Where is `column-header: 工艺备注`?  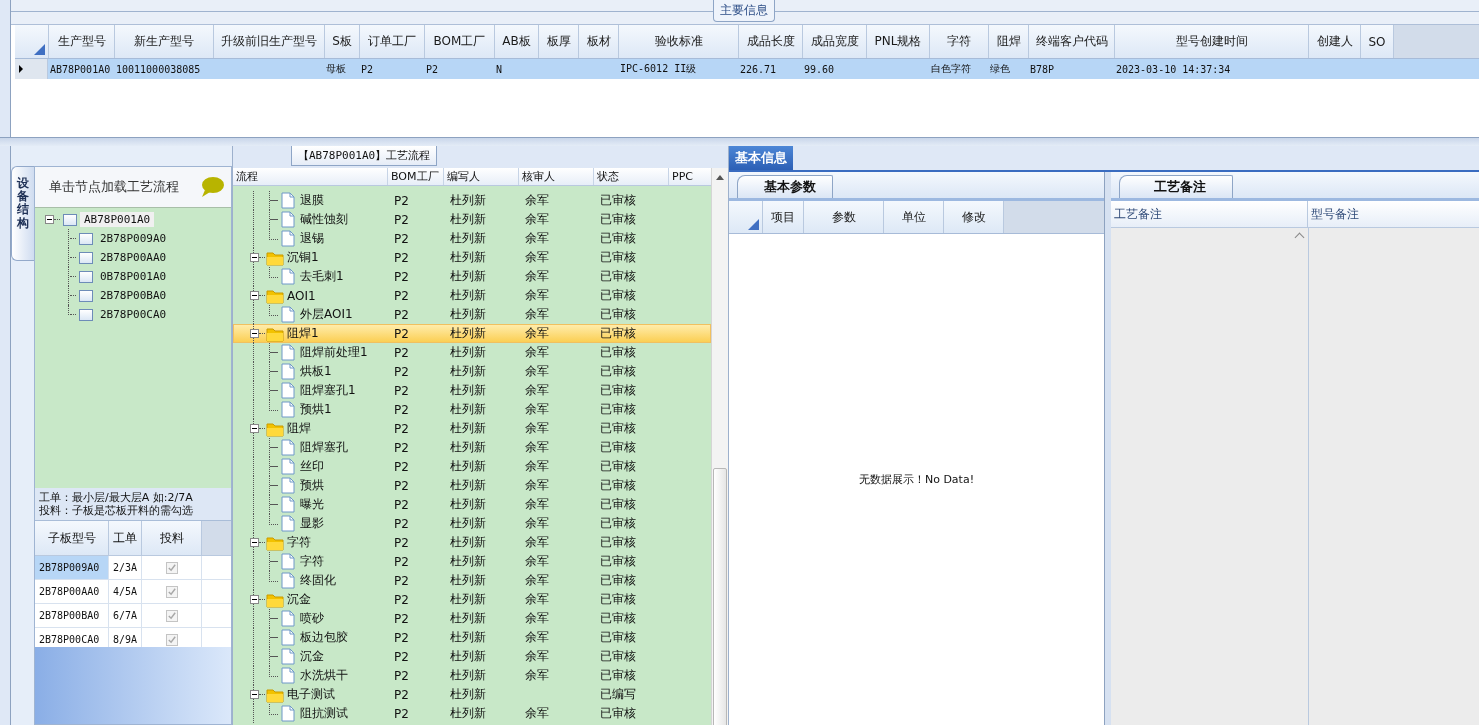 column-header: 工艺备注 is located at coordinates (1209, 214).